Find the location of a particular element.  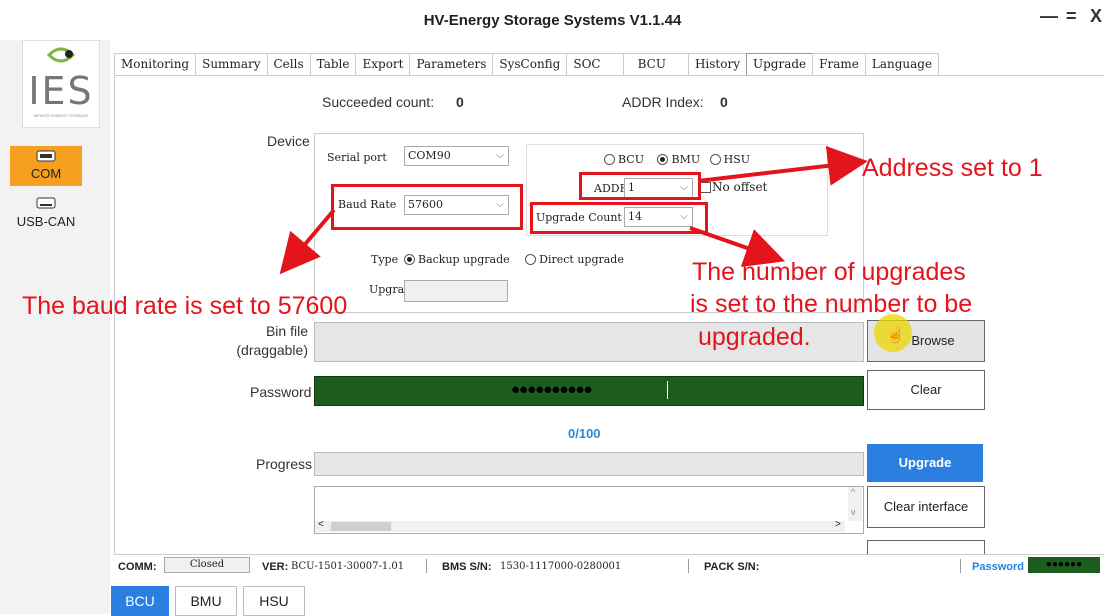

bottom-tab-hsu: HSU is located at coordinates (274, 601).